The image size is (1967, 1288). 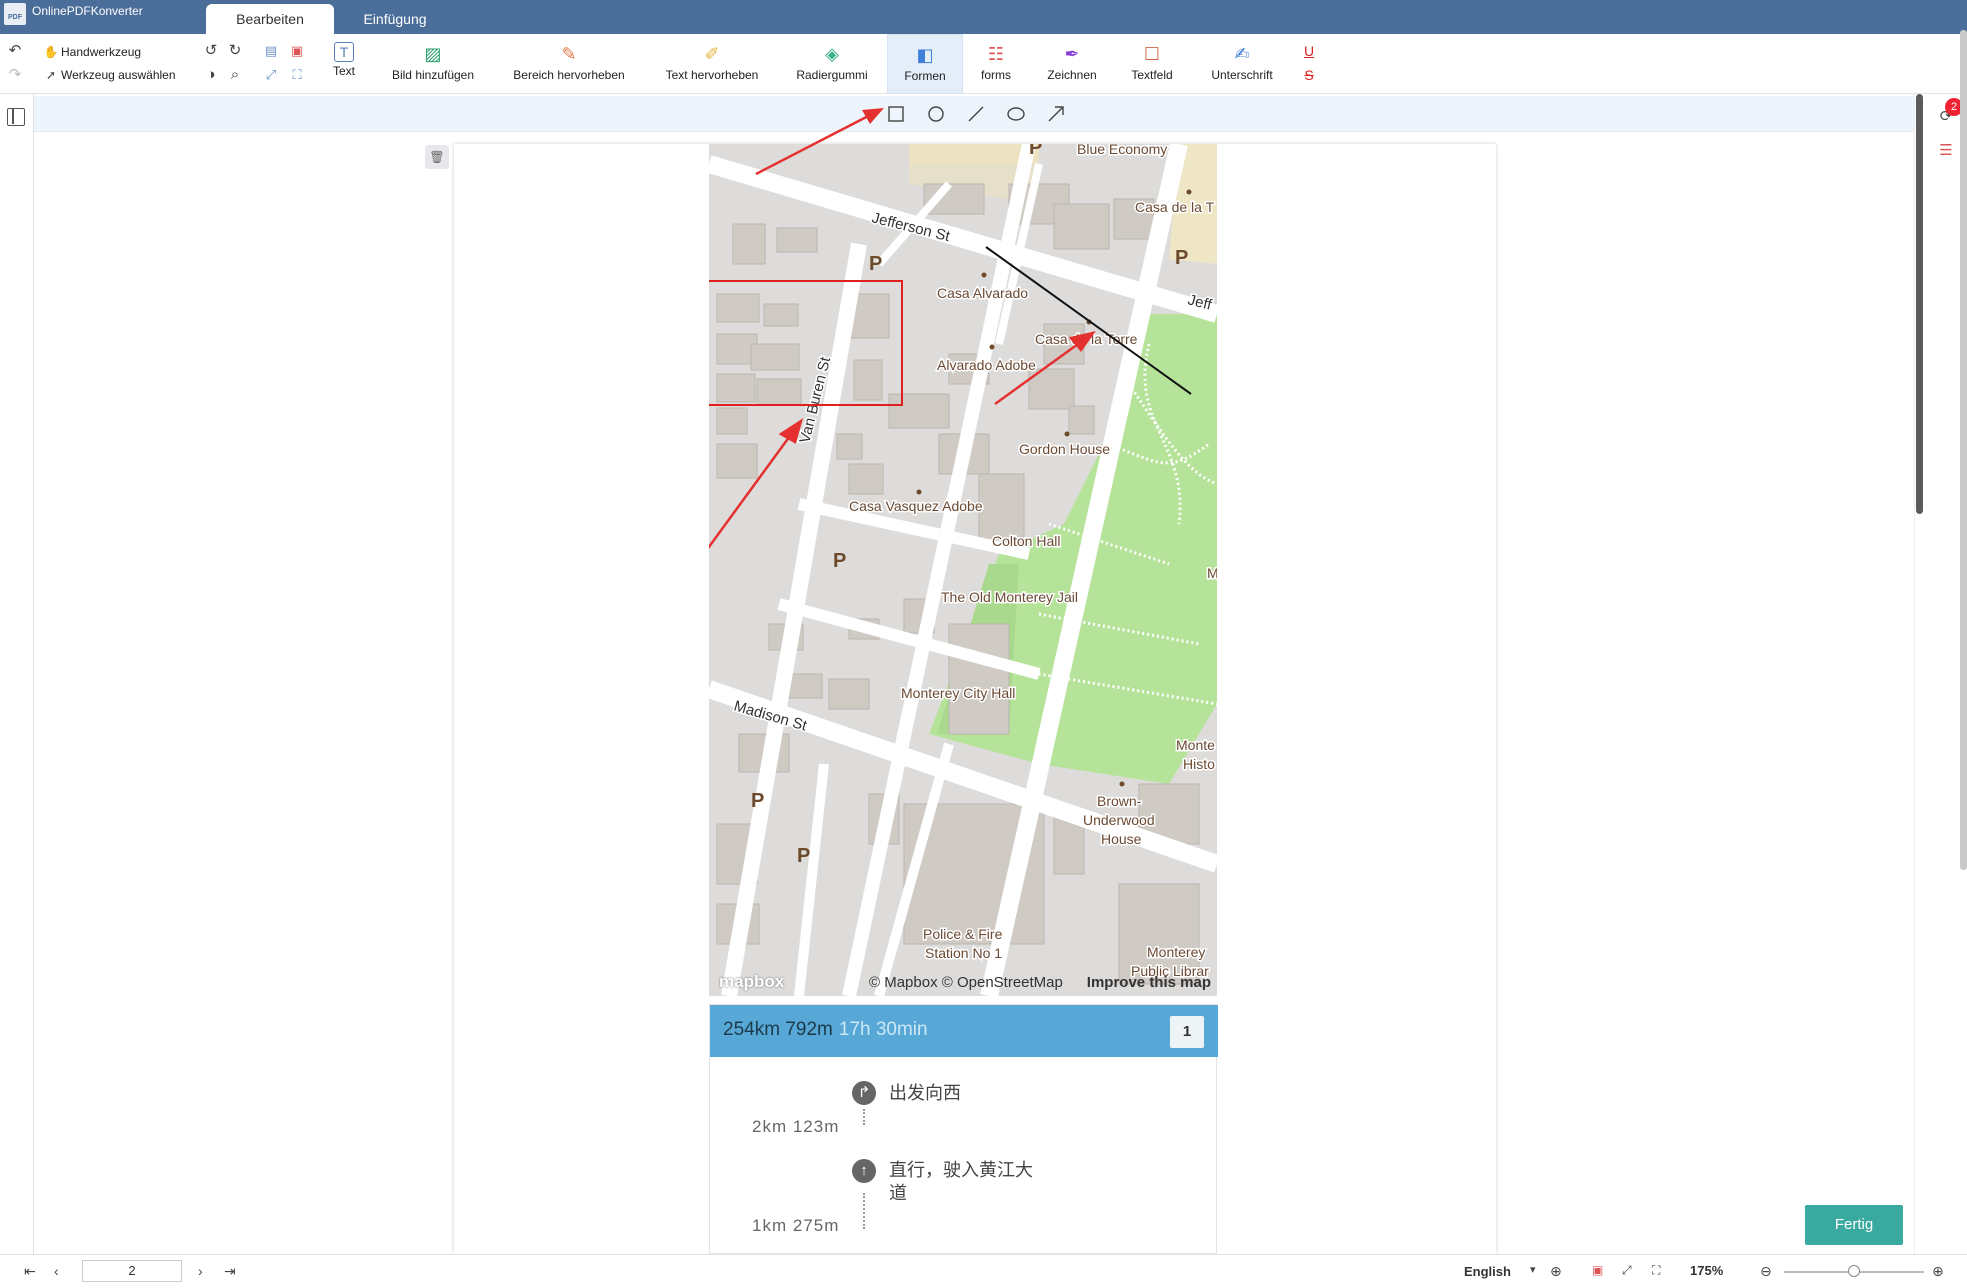 What do you see at coordinates (1072, 64) in the screenshot?
I see `draw-button: ✒ Zeichnen` at bounding box center [1072, 64].